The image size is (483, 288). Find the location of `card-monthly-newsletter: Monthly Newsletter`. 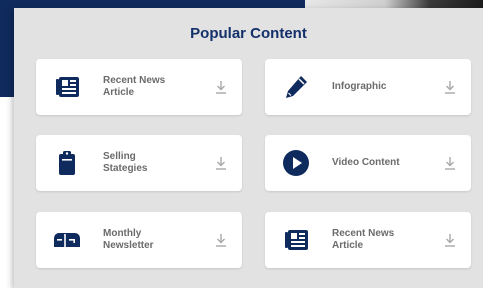

card-monthly-newsletter: Monthly Newsletter is located at coordinates (139, 240).